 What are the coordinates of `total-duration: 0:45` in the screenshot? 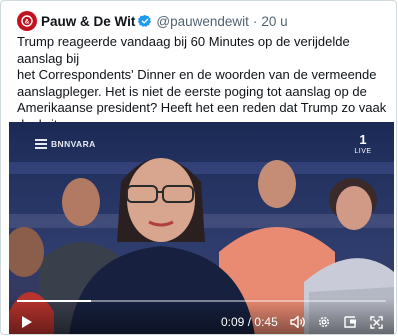 It's located at (266, 322).